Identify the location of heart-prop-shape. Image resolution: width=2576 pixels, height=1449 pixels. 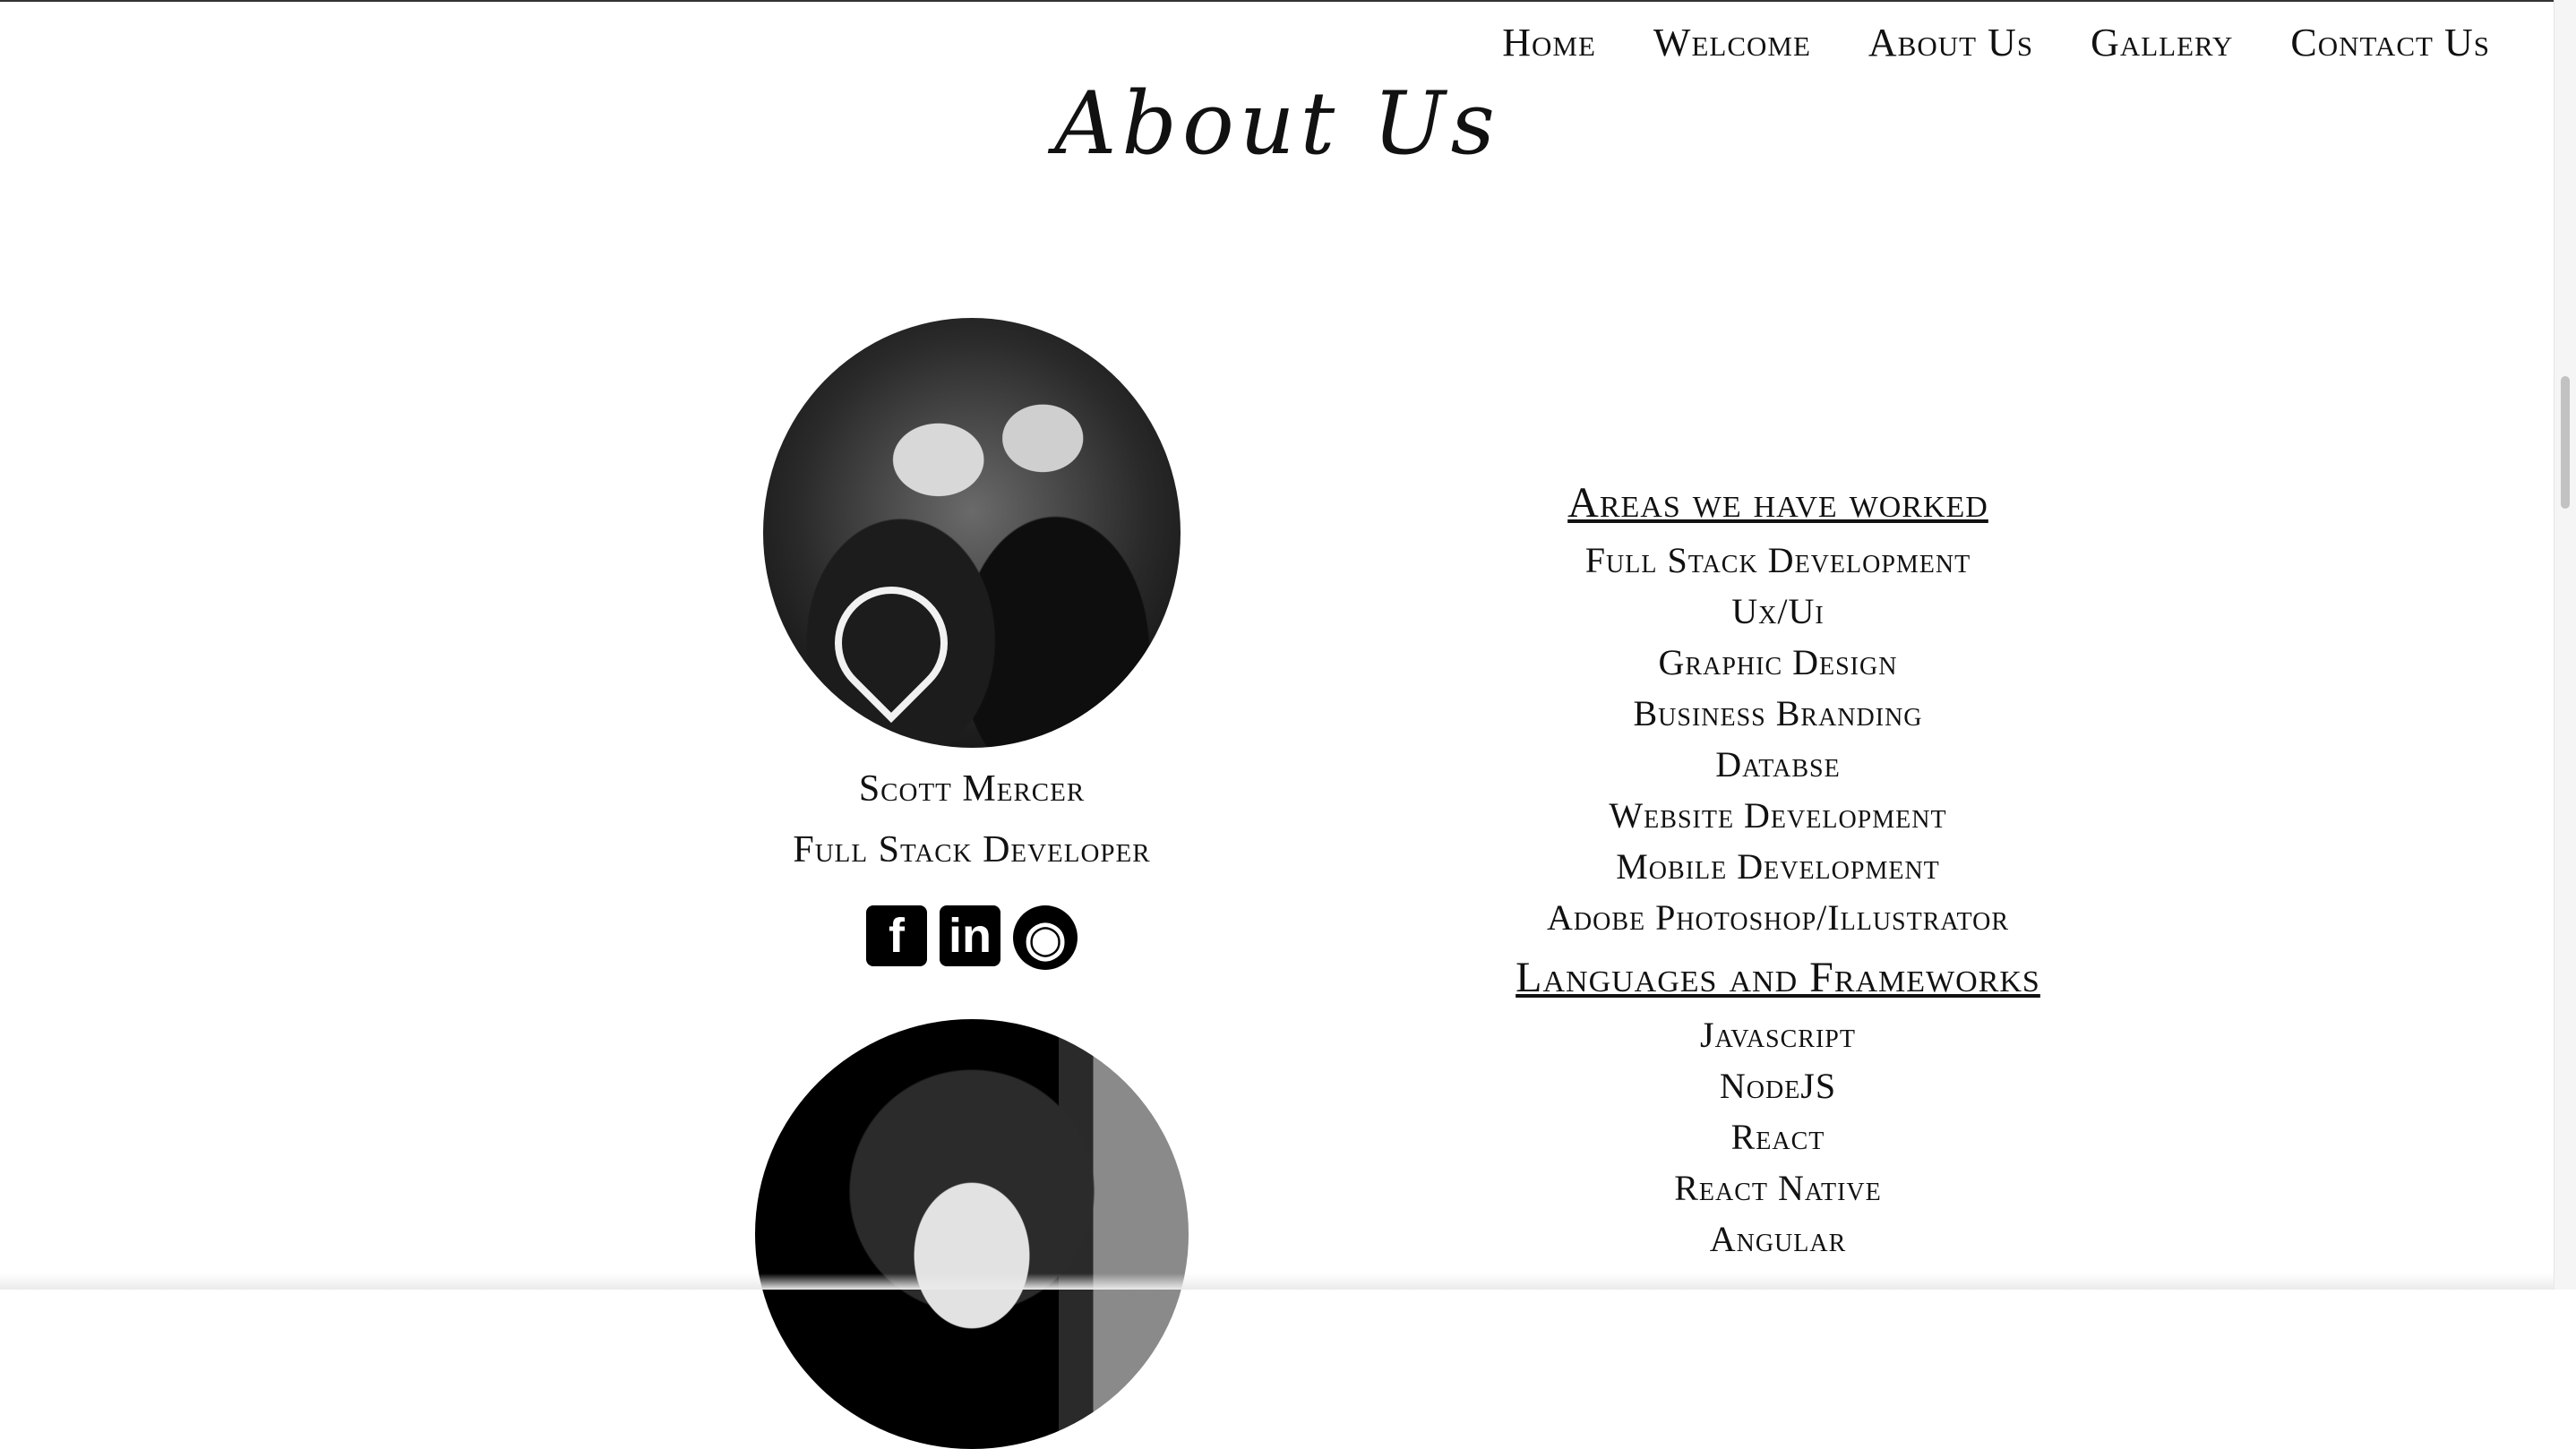
(891, 643).